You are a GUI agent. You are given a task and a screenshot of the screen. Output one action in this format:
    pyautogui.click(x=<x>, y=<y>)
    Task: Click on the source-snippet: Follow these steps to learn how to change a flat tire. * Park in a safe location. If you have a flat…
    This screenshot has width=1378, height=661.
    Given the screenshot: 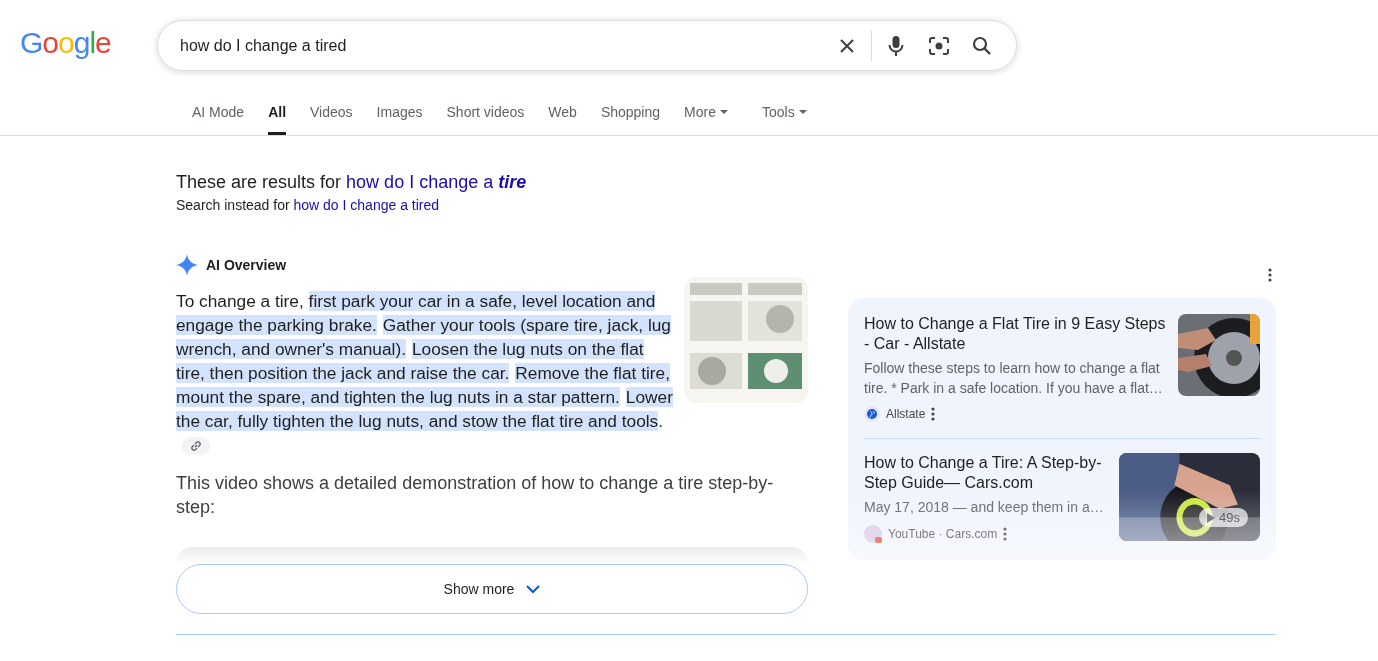 What is the action you would take?
    pyautogui.click(x=1014, y=378)
    